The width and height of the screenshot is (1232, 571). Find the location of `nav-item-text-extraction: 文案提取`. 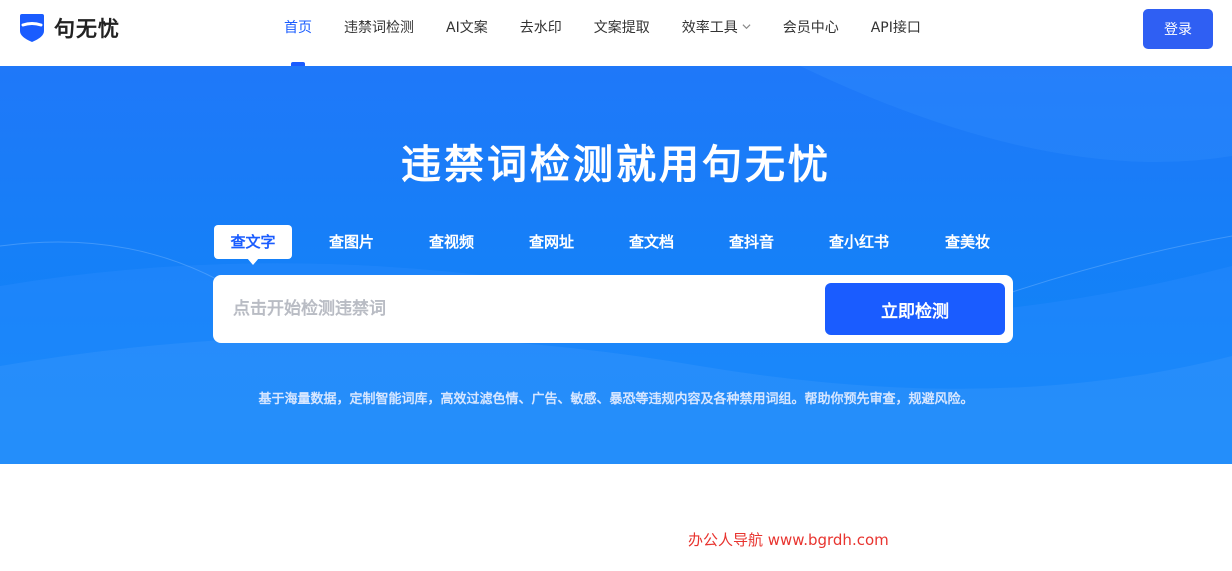

nav-item-text-extraction: 文案提取 is located at coordinates (622, 33).